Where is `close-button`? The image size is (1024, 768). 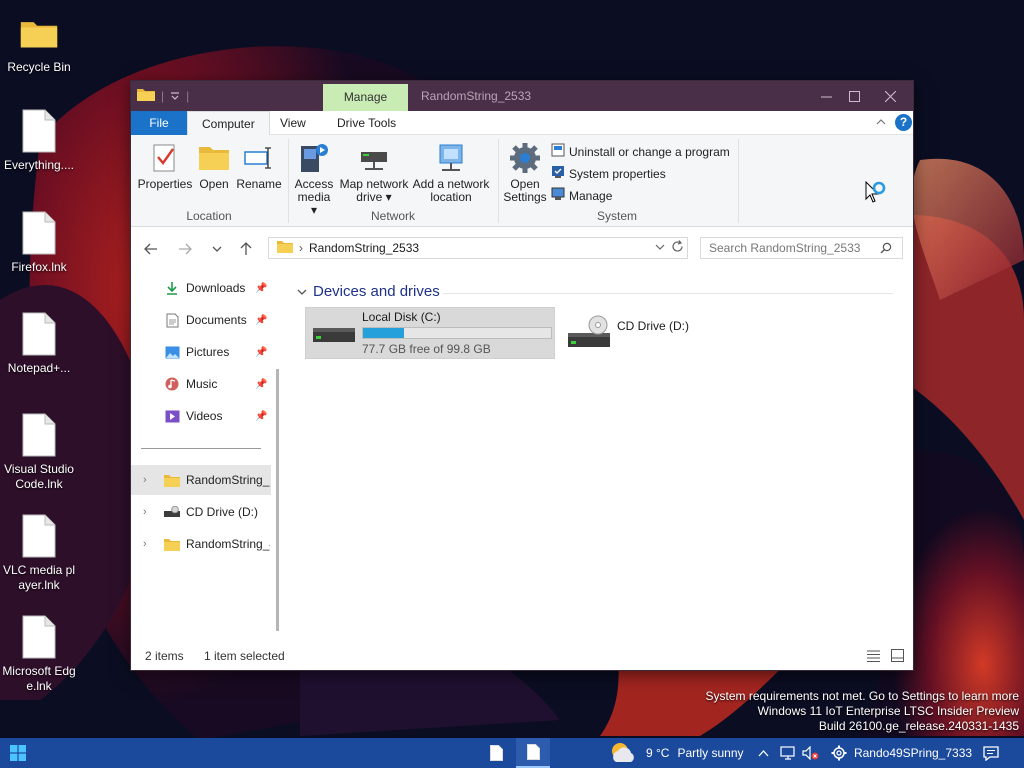
close-button is located at coordinates (890, 96).